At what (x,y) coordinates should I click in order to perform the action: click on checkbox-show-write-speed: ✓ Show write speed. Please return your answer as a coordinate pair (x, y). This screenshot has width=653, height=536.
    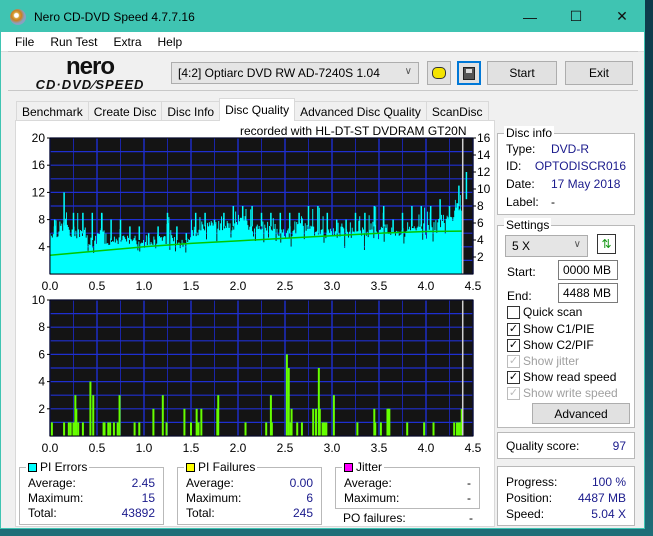
    Looking at the image, I should click on (562, 393).